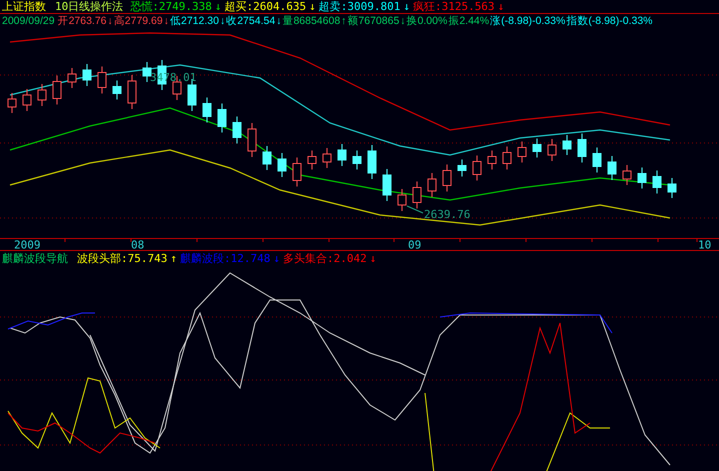  I want to click on level-value: 超买:2604.635, so click(265, 7).